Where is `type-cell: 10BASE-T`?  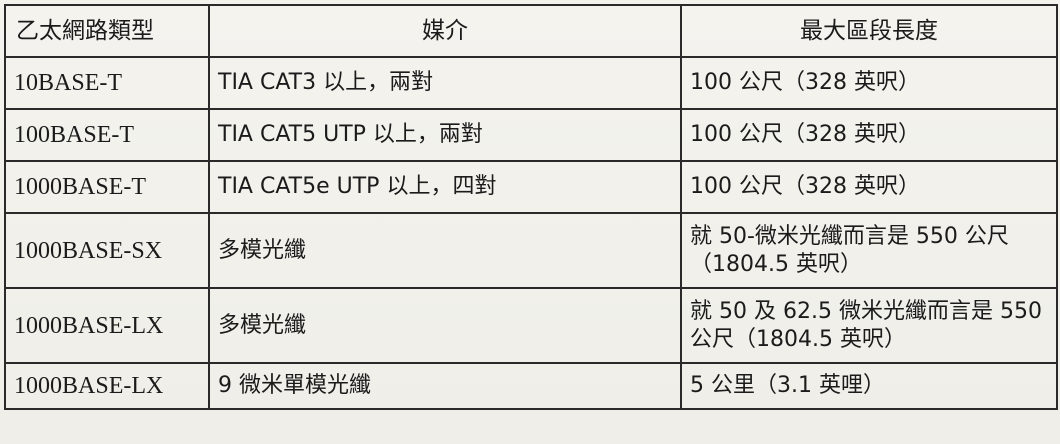
type-cell: 10BASE-T is located at coordinates (107, 83).